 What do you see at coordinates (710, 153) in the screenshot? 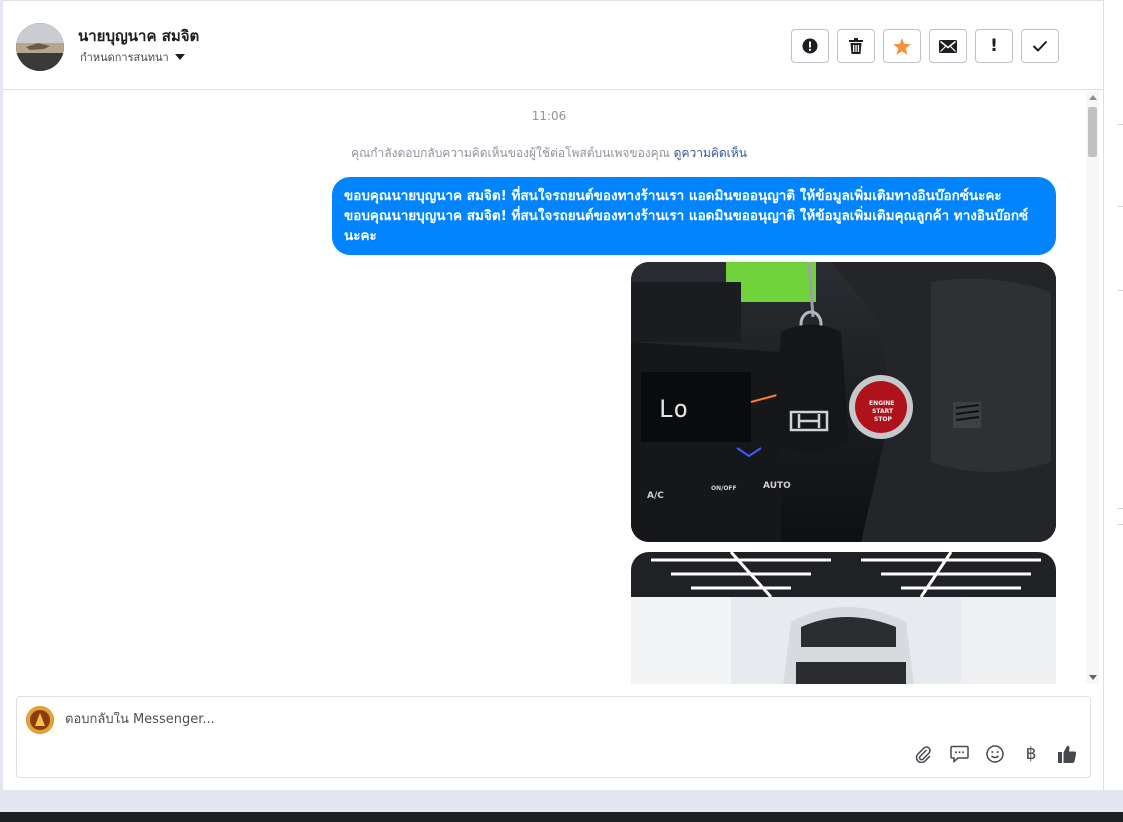
I see `view-comment-link: ดูความคิดเห็น` at bounding box center [710, 153].